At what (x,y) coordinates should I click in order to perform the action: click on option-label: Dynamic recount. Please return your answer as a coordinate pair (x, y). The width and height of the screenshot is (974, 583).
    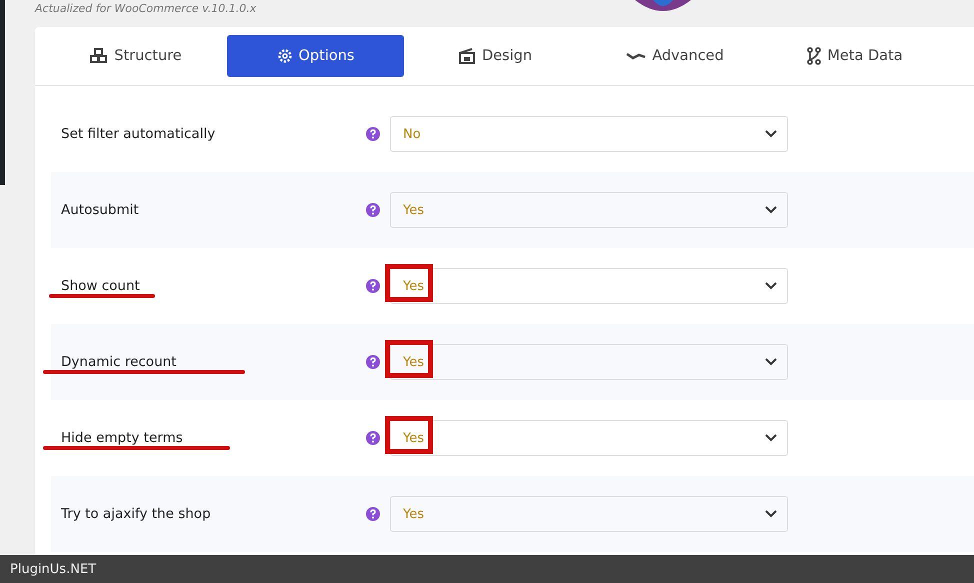
    Looking at the image, I should click on (118, 362).